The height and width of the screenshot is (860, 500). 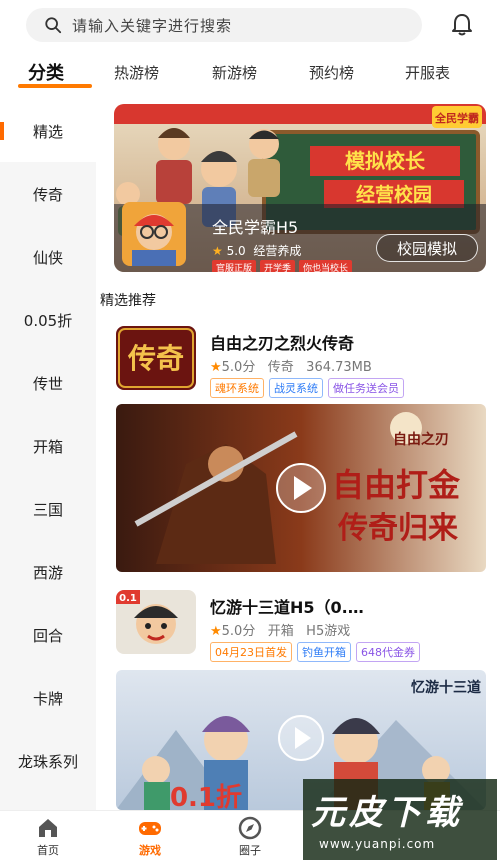 What do you see at coordinates (251, 652) in the screenshot?
I see `game-tag: 04月23日首发` at bounding box center [251, 652].